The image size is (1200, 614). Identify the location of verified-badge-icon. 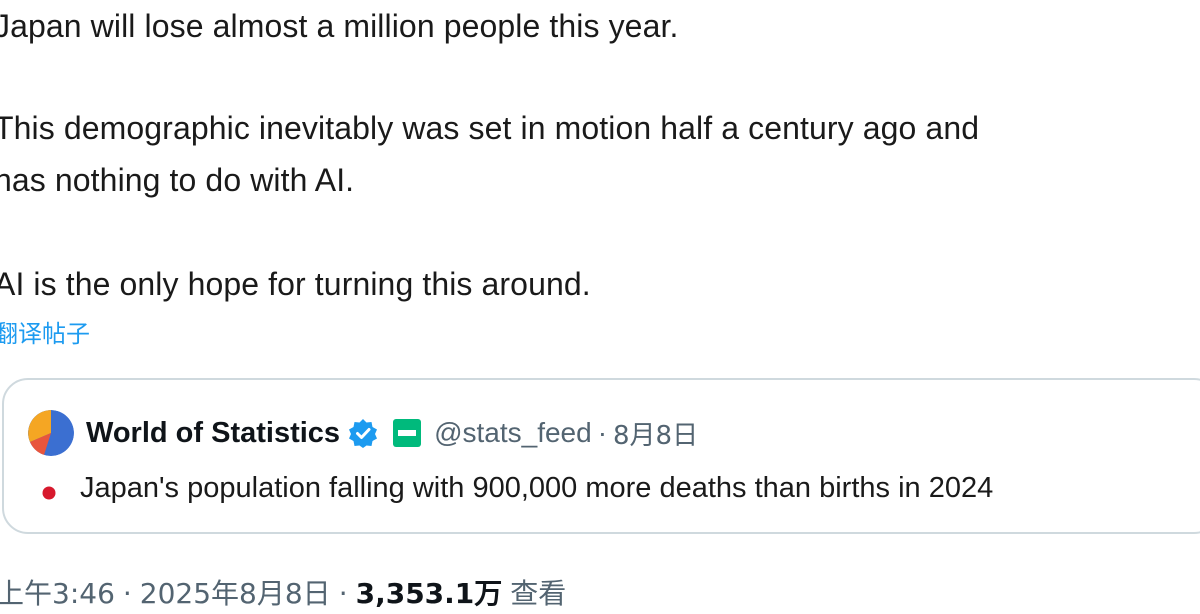
(363, 433).